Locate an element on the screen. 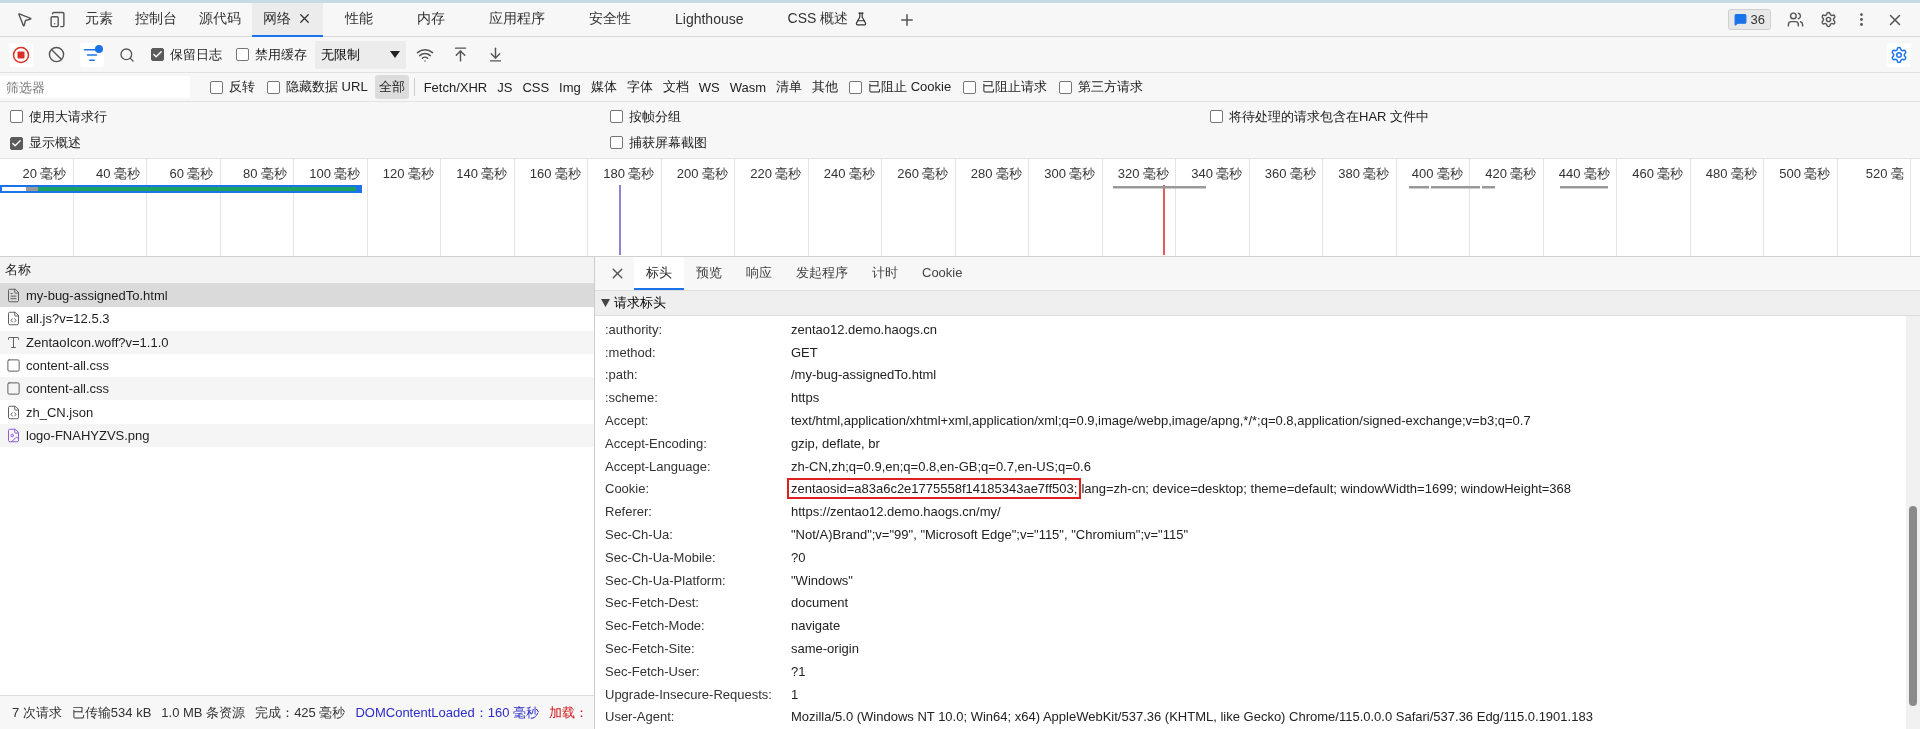 This screenshot has height=729, width=1920. checkbox: 已阻止请求 is located at coordinates (1005, 87).